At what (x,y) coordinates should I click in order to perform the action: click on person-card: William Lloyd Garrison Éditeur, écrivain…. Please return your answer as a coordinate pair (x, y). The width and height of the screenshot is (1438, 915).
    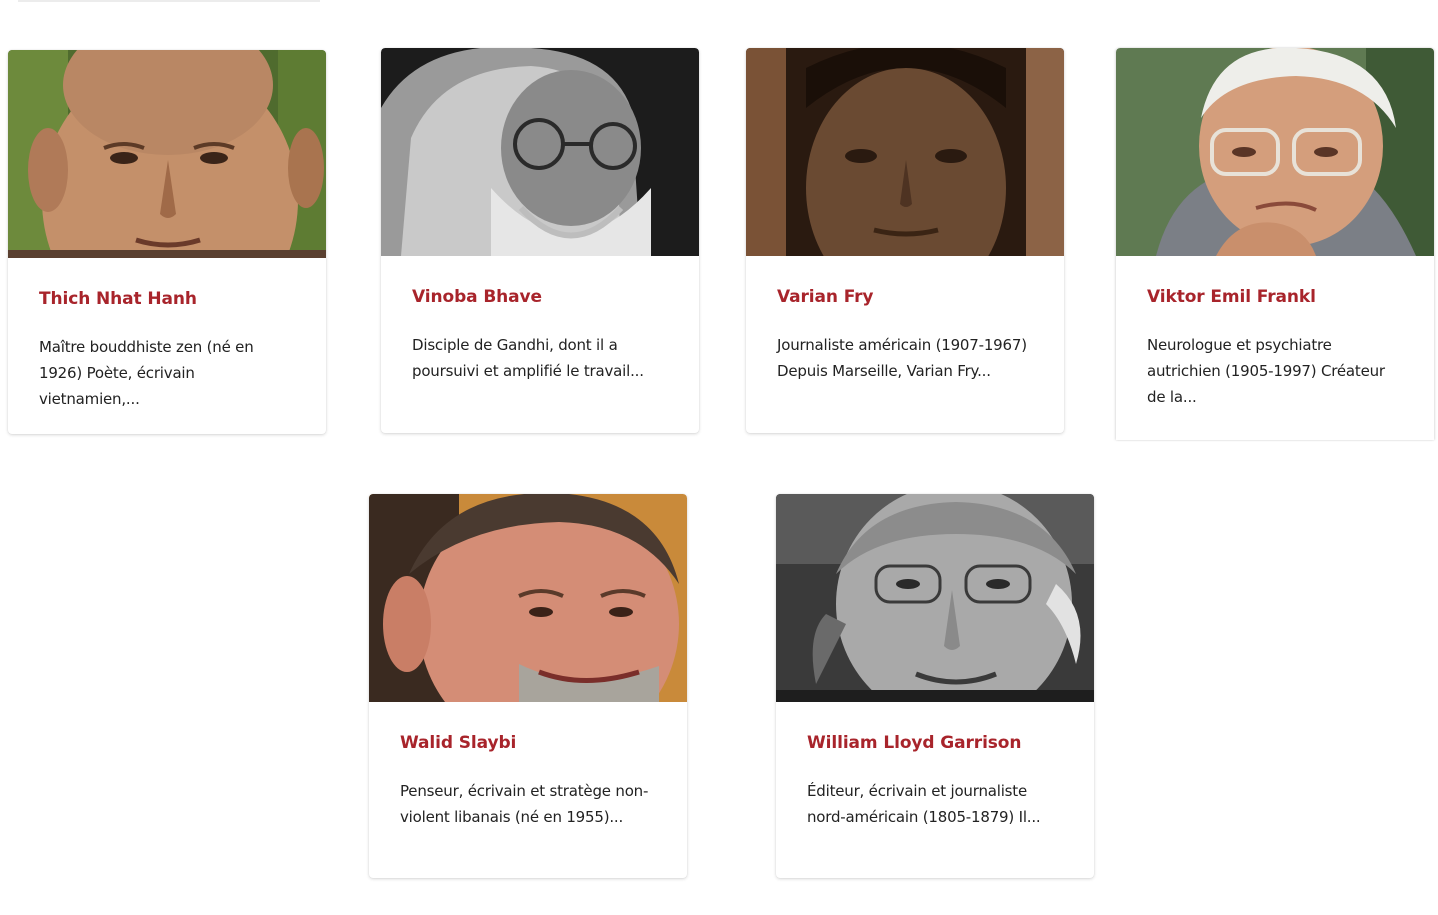
    Looking at the image, I should click on (935, 686).